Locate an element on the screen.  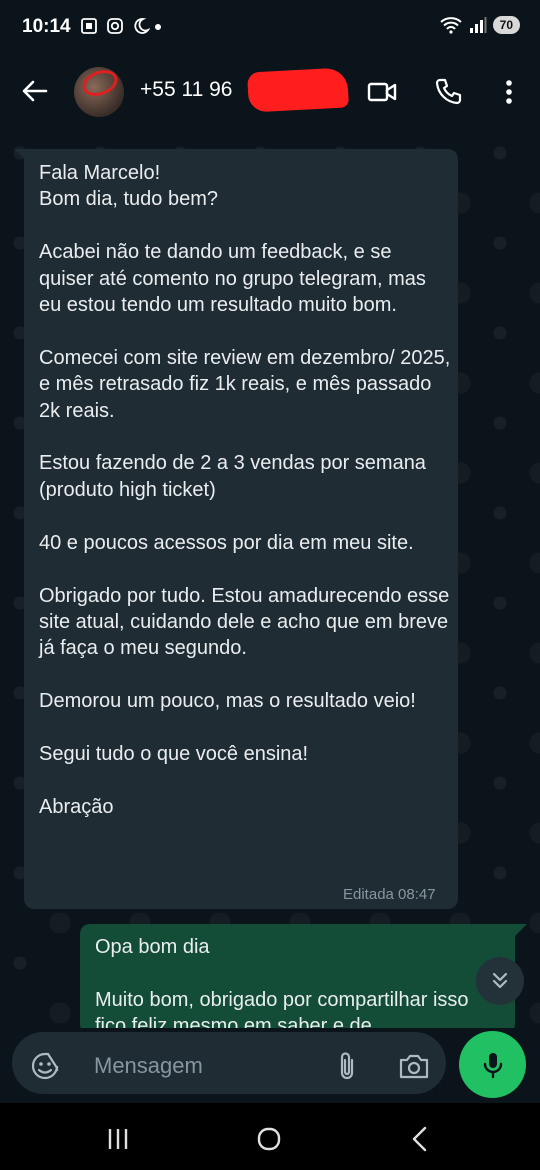
wifi-icon is located at coordinates (450, 25).